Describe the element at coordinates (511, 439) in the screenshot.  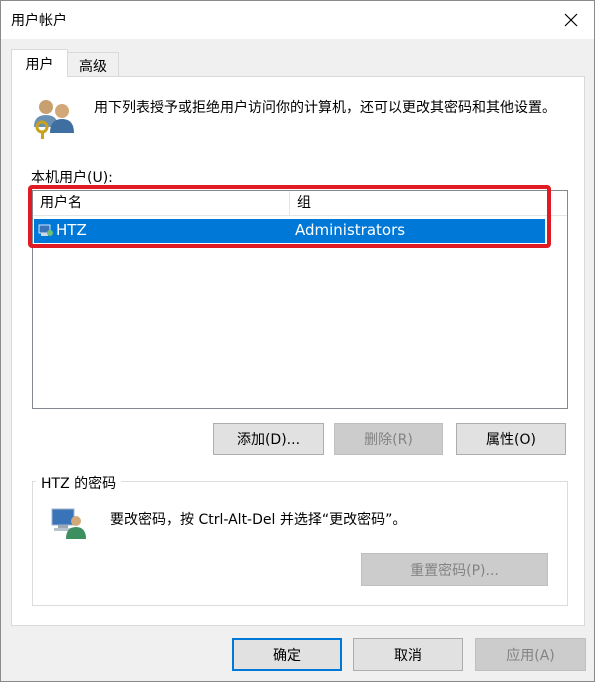
I see `properties-button: 属性(O)` at that location.